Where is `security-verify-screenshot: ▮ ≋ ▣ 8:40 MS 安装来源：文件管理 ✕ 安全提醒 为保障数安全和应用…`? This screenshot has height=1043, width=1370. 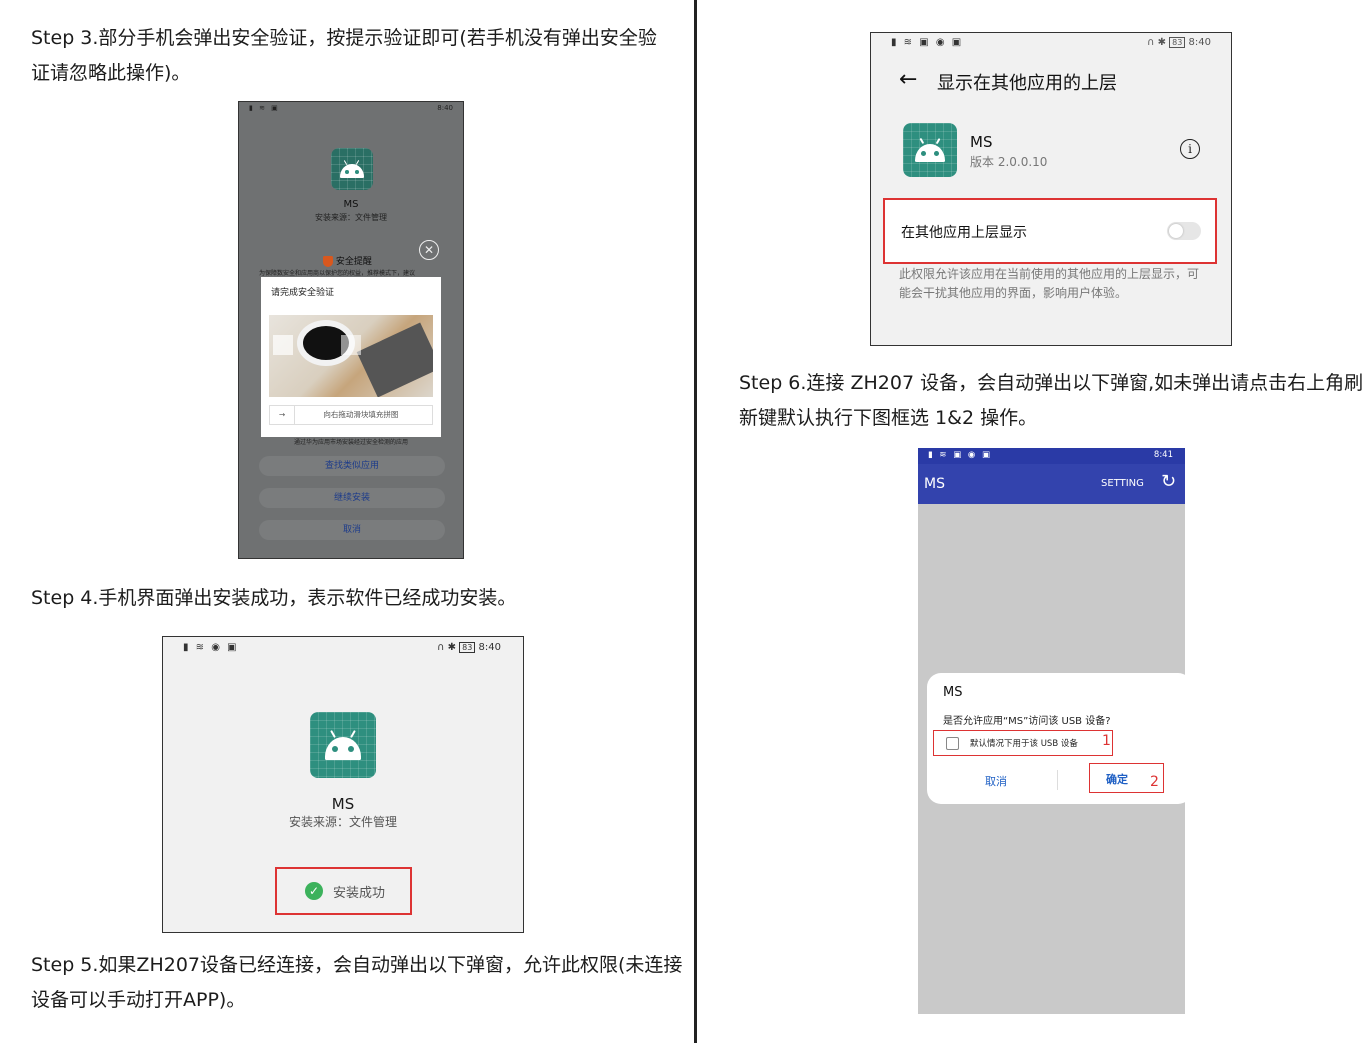
security-verify-screenshot: ▮ ≋ ▣ 8:40 MS 安装来源：文件管理 ✕ 安全提醒 为保障数安全和应用… is located at coordinates (351, 330).